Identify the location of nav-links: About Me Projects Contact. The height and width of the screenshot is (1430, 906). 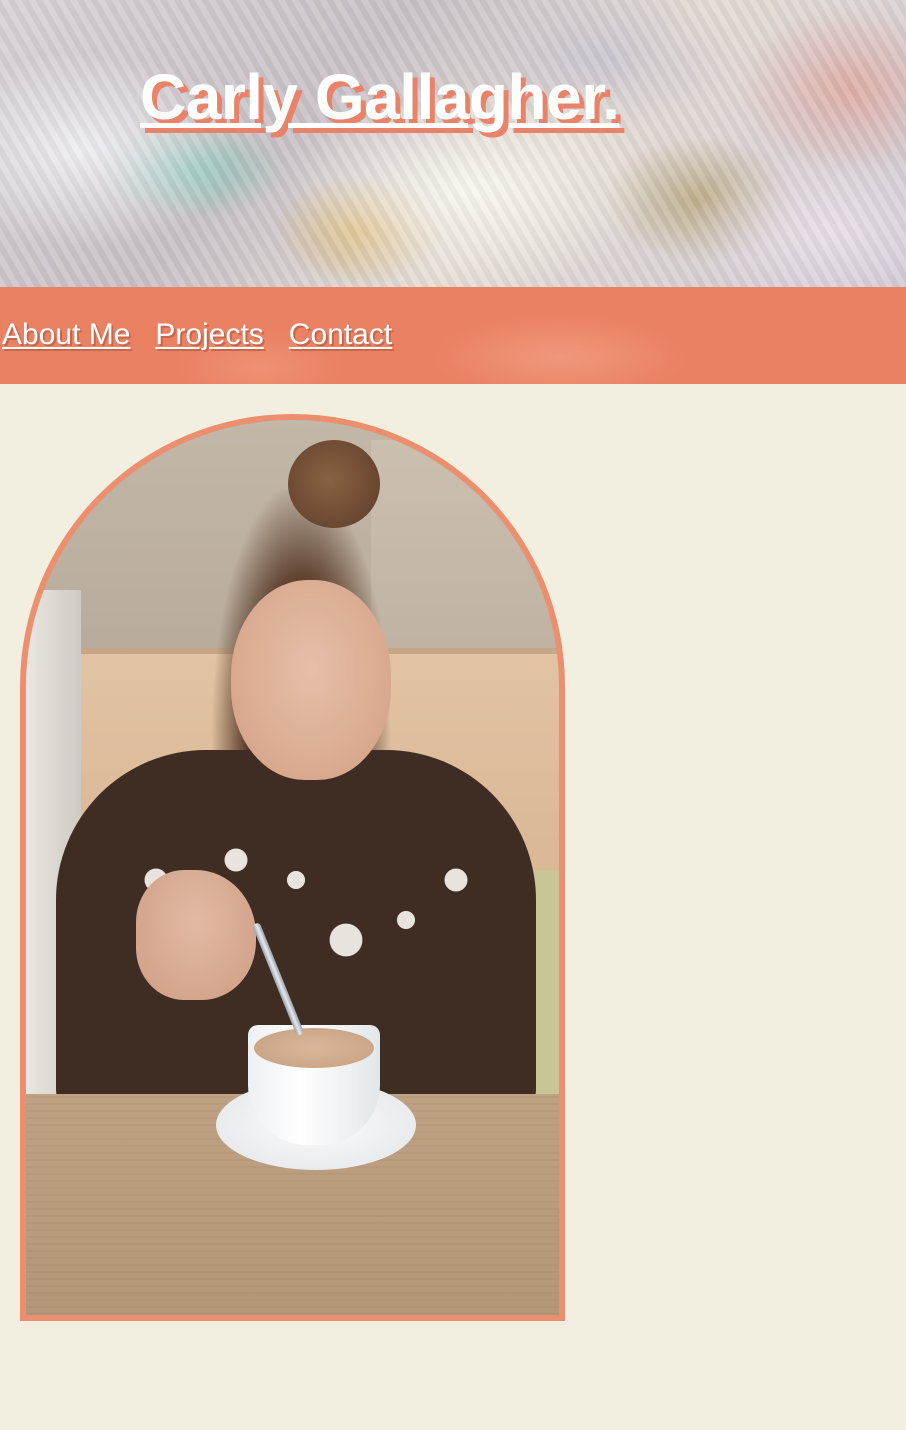
(197, 335).